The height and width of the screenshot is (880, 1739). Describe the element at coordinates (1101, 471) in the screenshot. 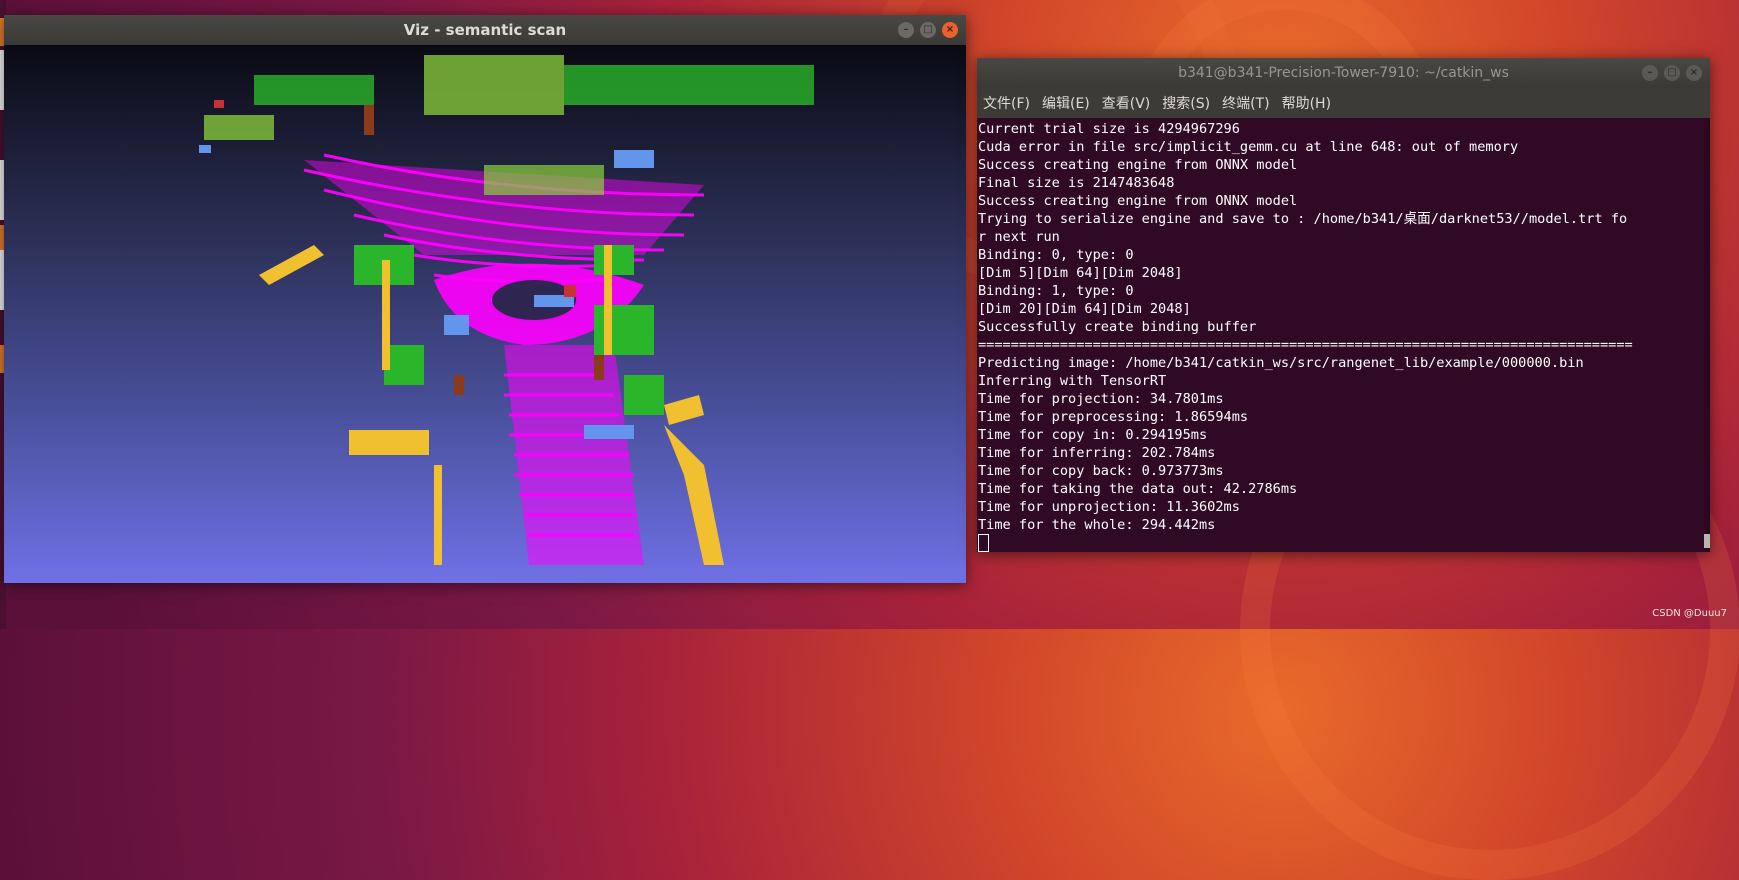

I see `terminal-line: Time for copy back: 0.973773ms` at that location.